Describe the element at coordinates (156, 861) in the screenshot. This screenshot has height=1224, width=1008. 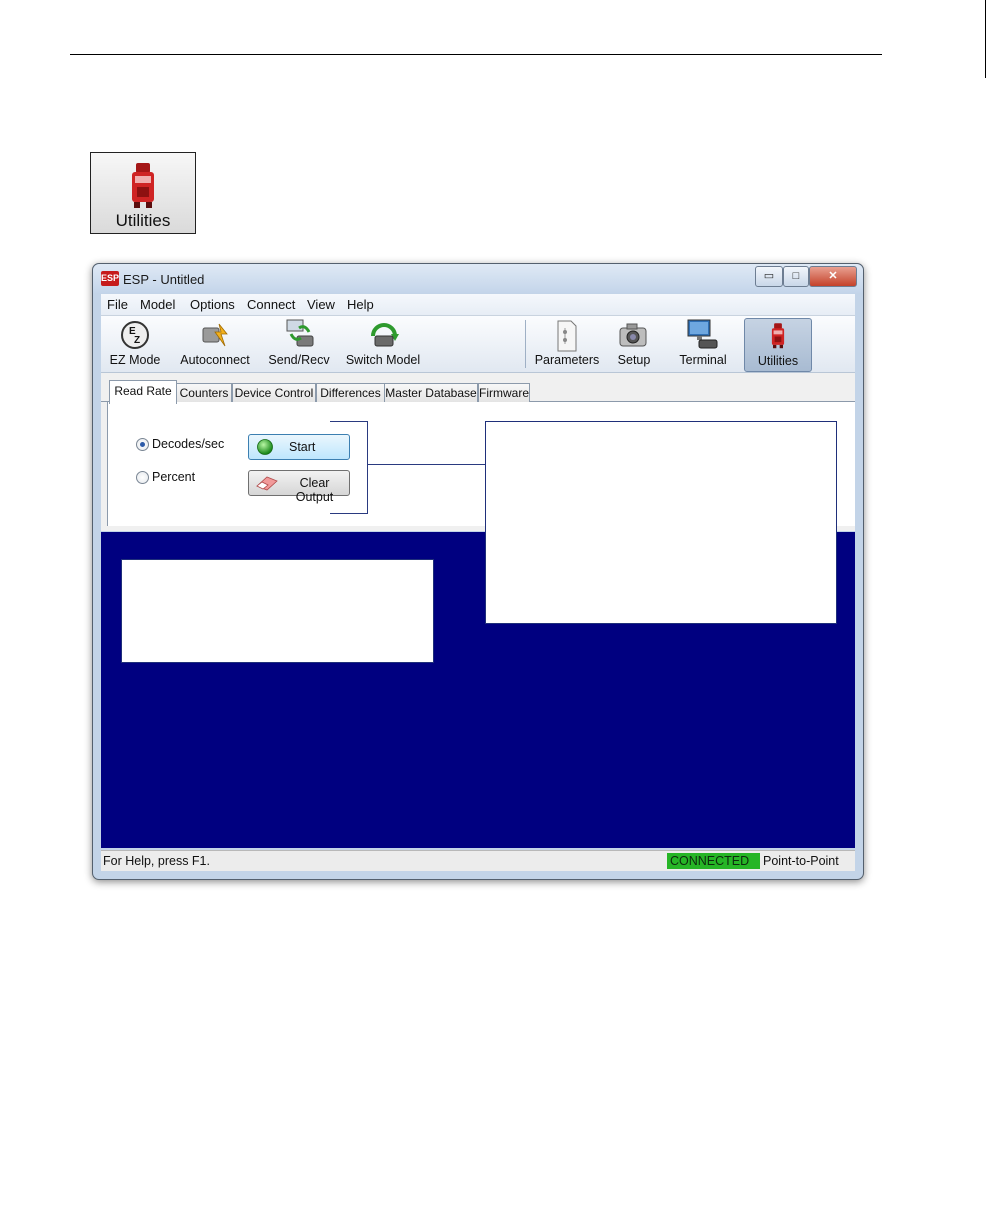
I see `status-help-text: For Help, press F1.` at that location.